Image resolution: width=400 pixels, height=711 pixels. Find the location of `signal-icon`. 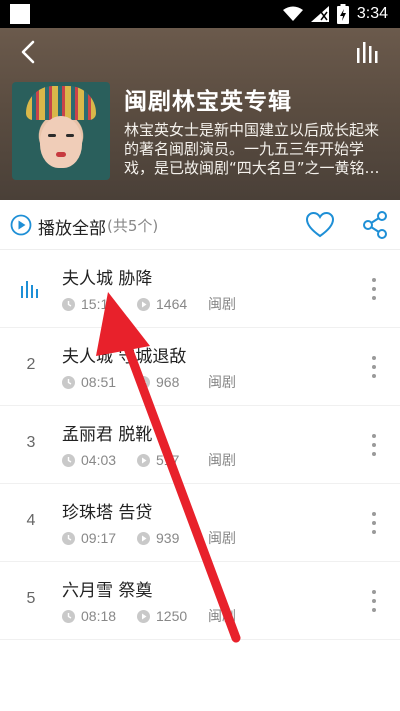

signal-icon is located at coordinates (319, 14).